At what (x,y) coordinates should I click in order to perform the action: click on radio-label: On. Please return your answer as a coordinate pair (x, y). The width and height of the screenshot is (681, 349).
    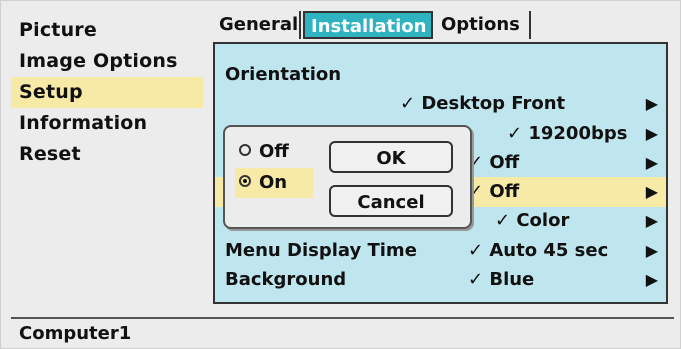
    Looking at the image, I should click on (273, 182).